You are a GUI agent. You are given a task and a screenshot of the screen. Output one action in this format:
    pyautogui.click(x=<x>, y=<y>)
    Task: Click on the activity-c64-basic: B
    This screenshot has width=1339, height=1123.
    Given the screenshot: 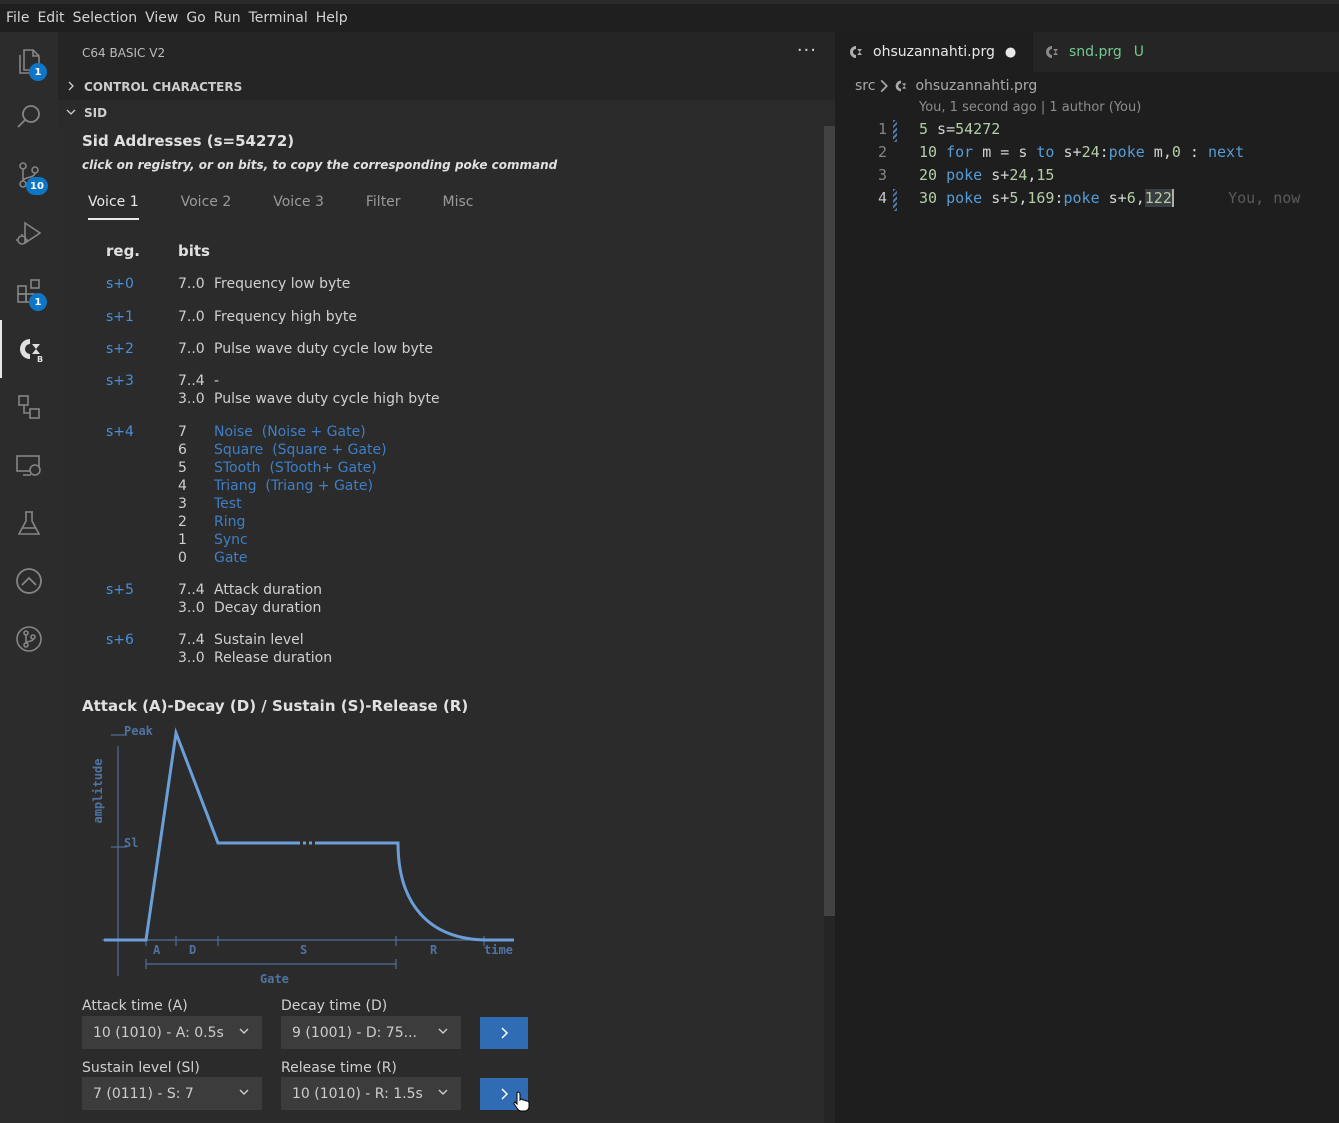 What is the action you would take?
    pyautogui.click(x=29, y=349)
    